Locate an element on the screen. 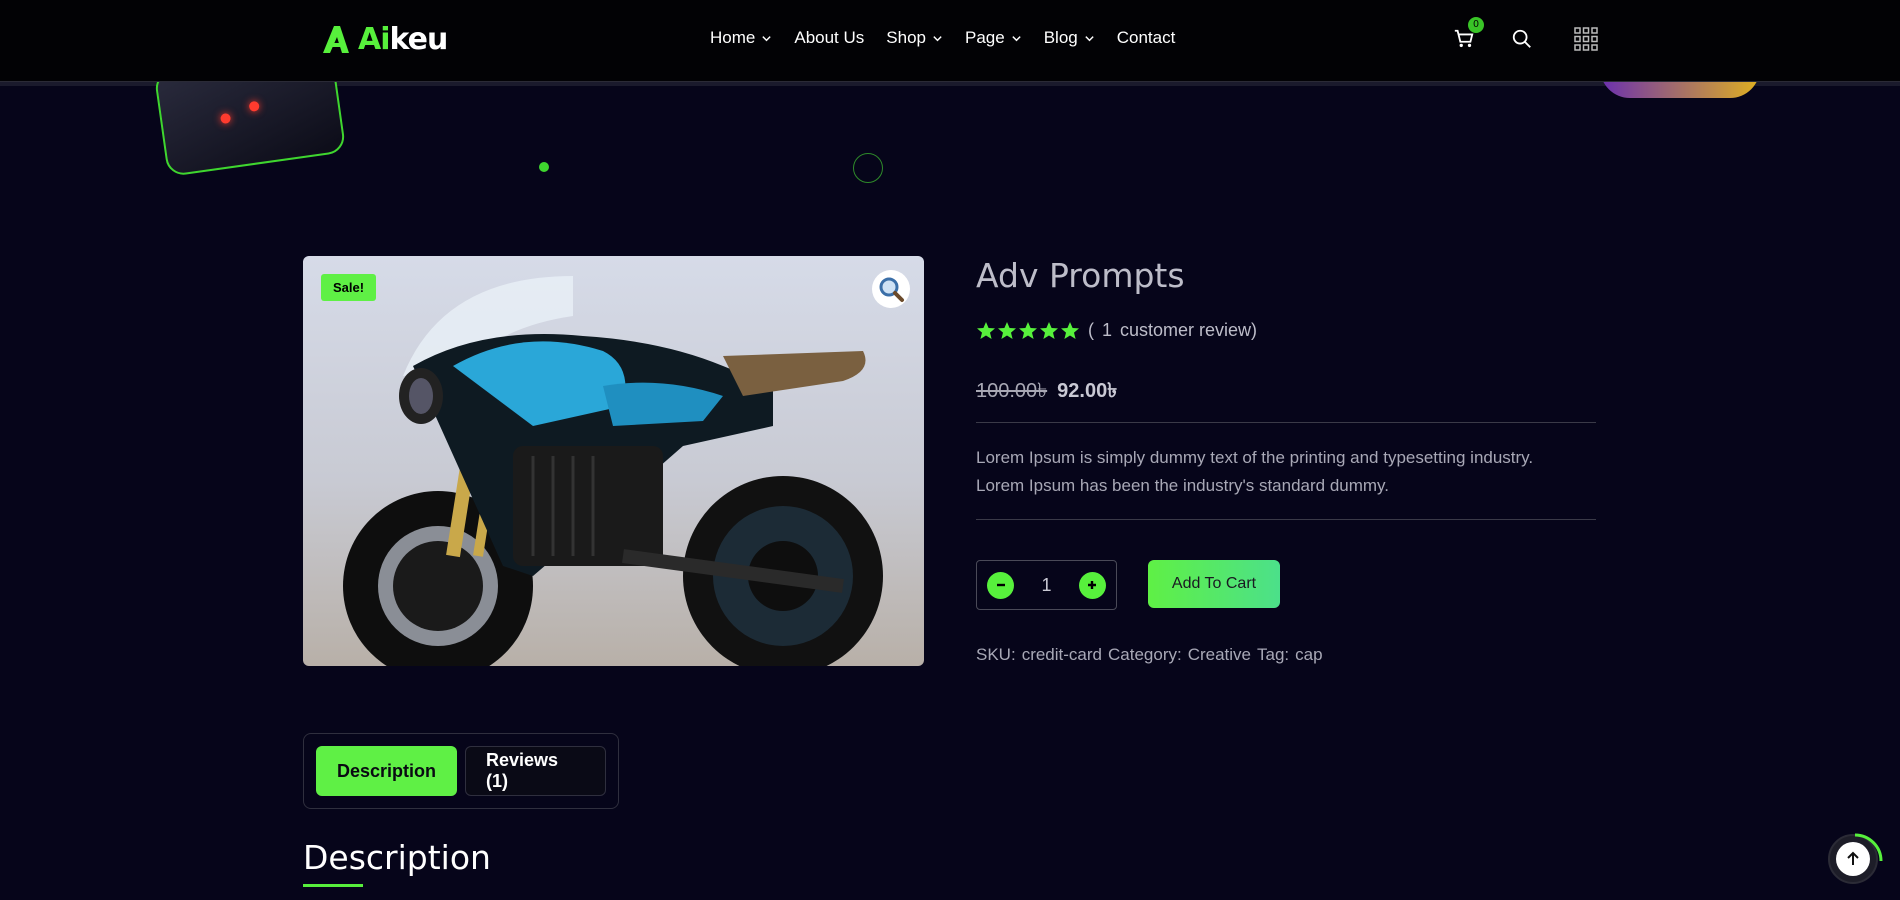  logo: Aikeu is located at coordinates (384, 39).